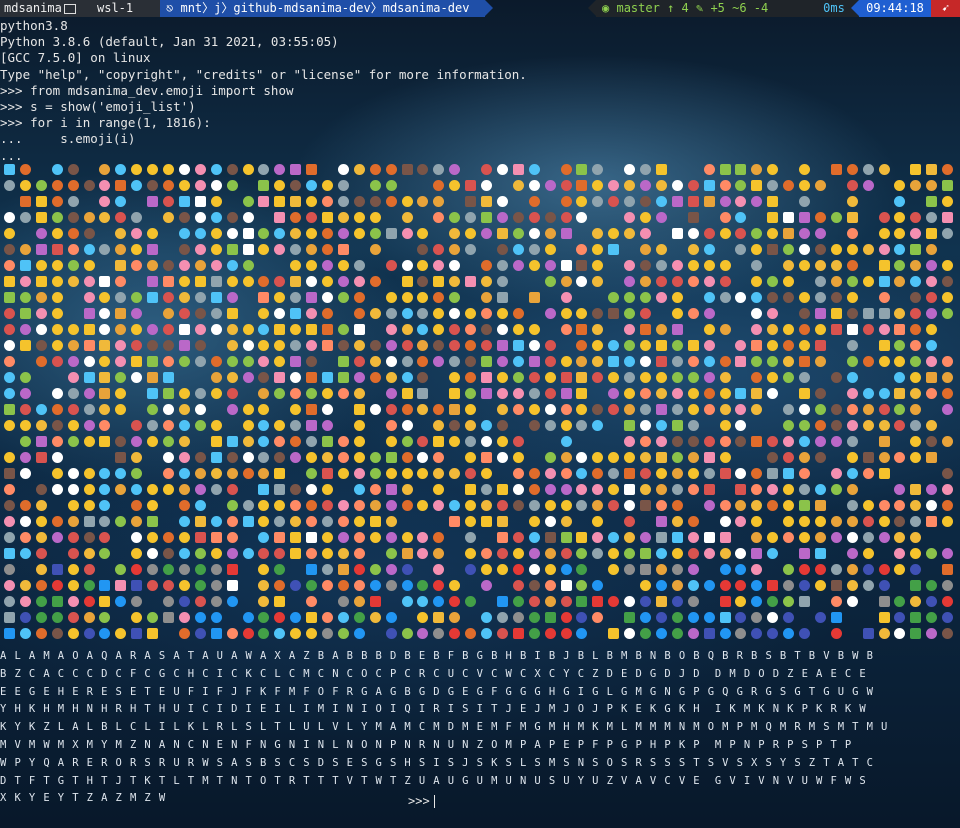 The height and width of the screenshot is (828, 960). Describe the element at coordinates (147, 90) in the screenshot. I see `terminal-line: >>> from mdsanima_dev.emoji import show` at that location.